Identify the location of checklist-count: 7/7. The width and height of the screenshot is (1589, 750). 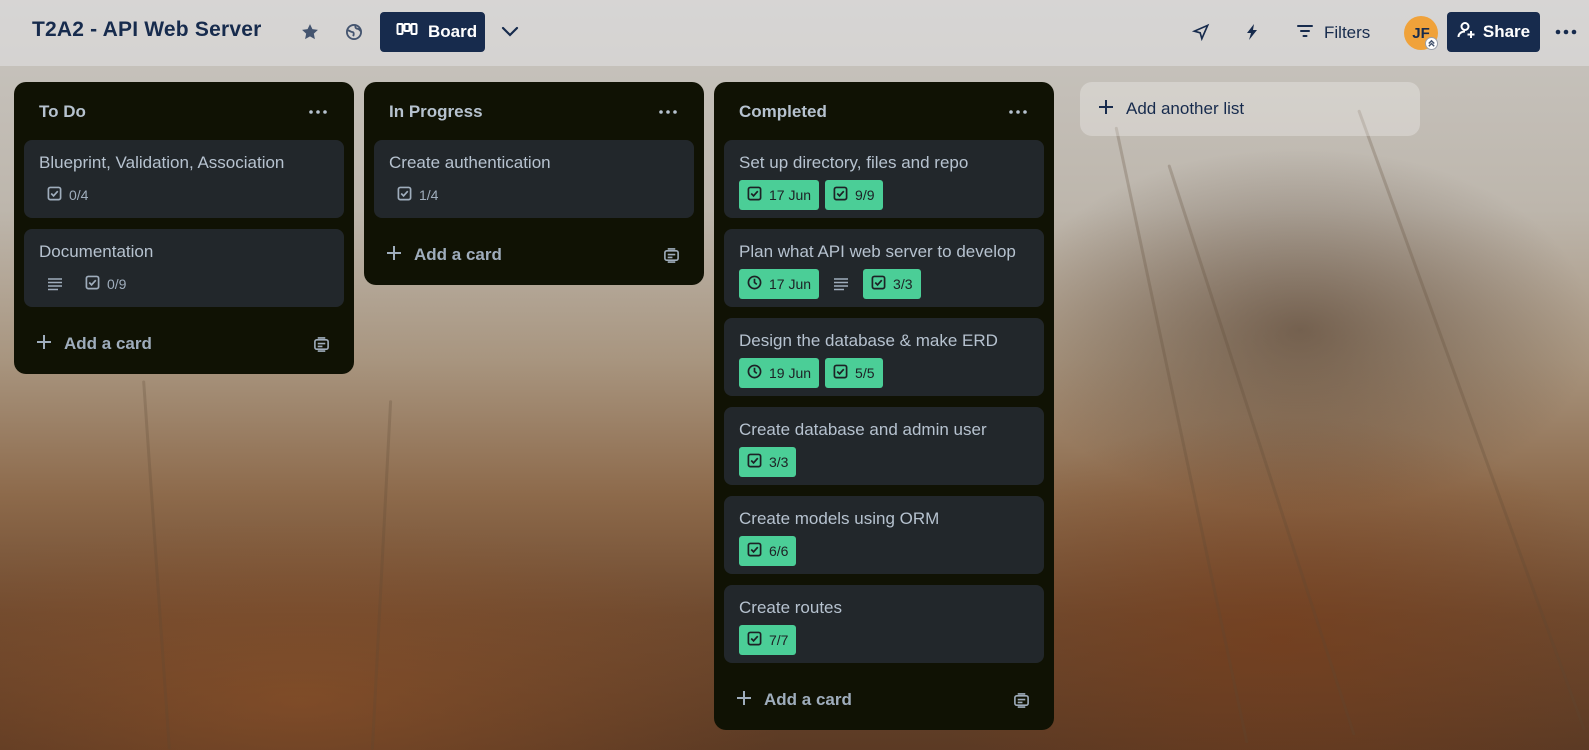
(779, 640).